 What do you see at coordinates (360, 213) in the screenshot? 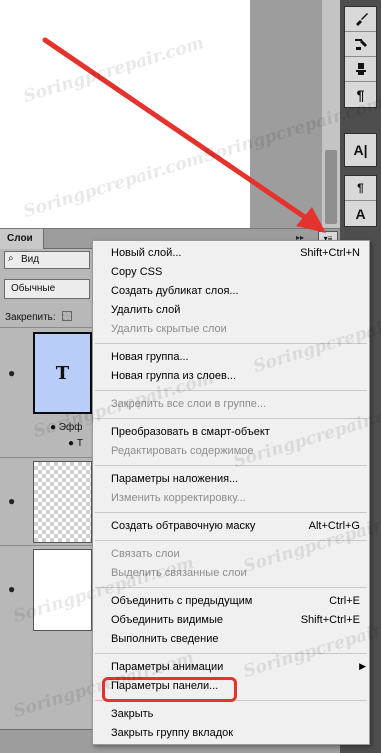
I see `character-styles-icon: A` at bounding box center [360, 213].